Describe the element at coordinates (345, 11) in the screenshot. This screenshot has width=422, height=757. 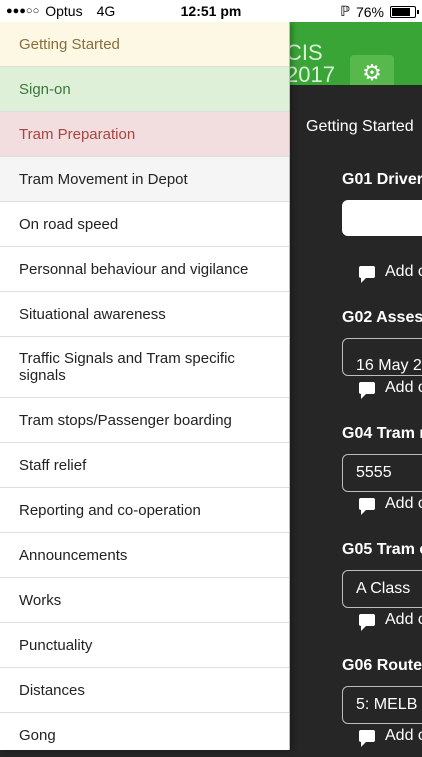
I see `bluetooth-icon: ℙ` at that location.